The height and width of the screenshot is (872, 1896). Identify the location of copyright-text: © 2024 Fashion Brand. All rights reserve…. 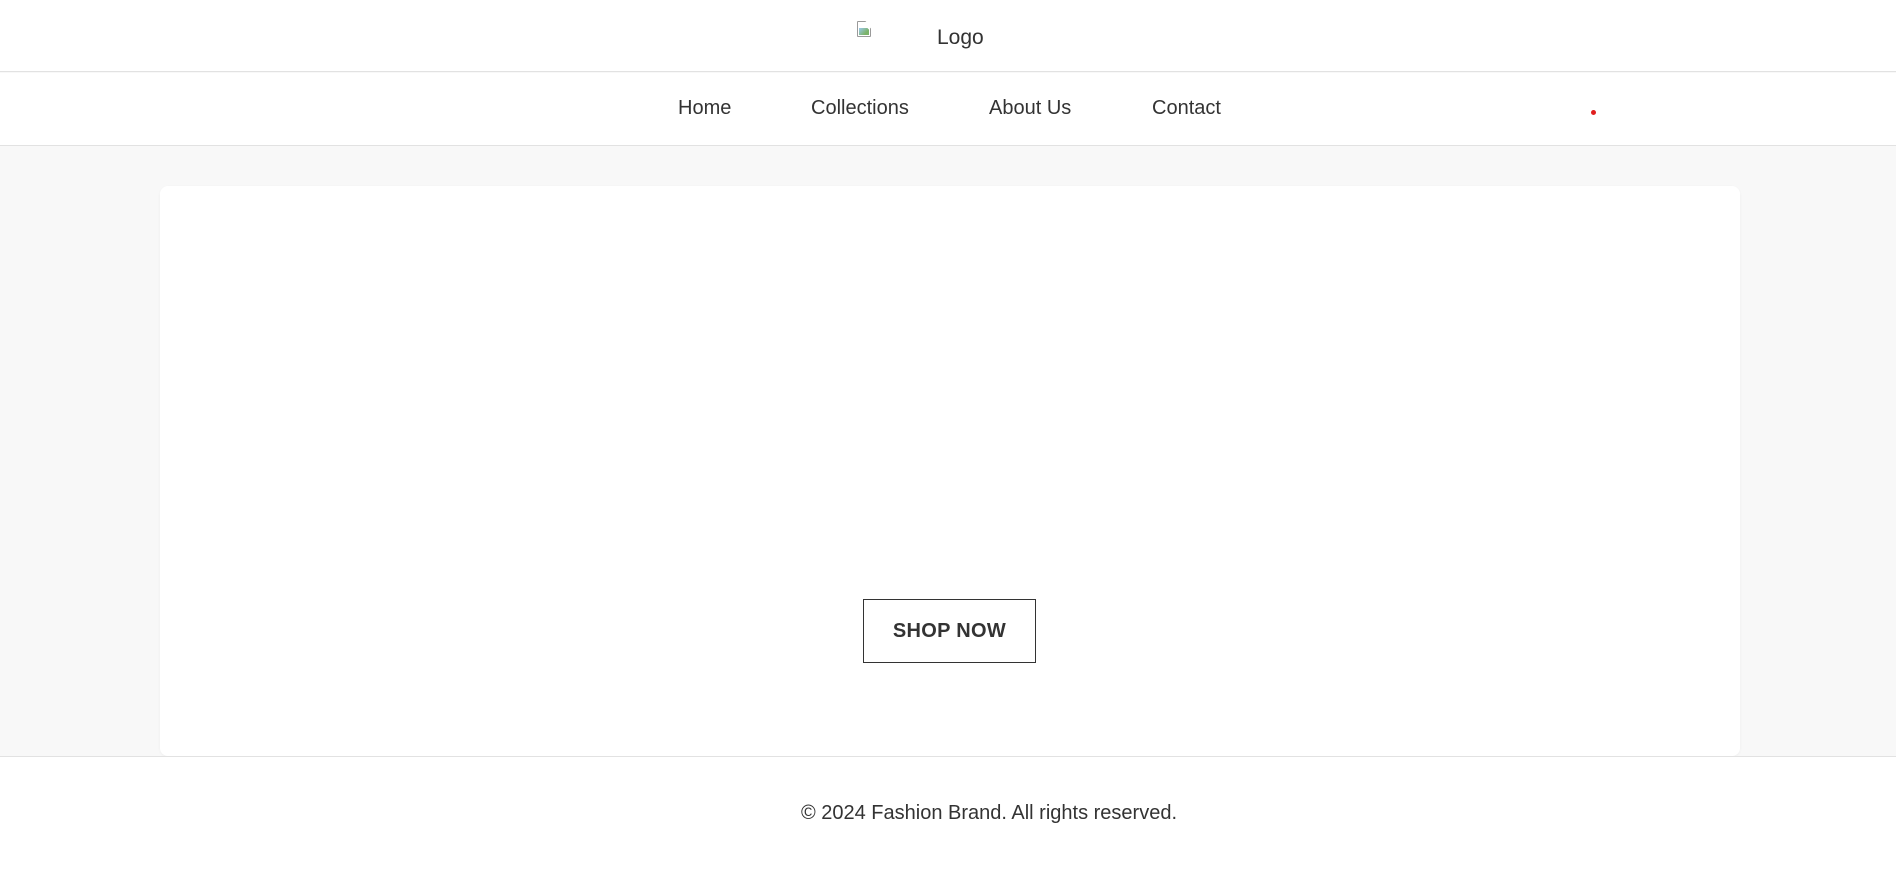
(989, 813).